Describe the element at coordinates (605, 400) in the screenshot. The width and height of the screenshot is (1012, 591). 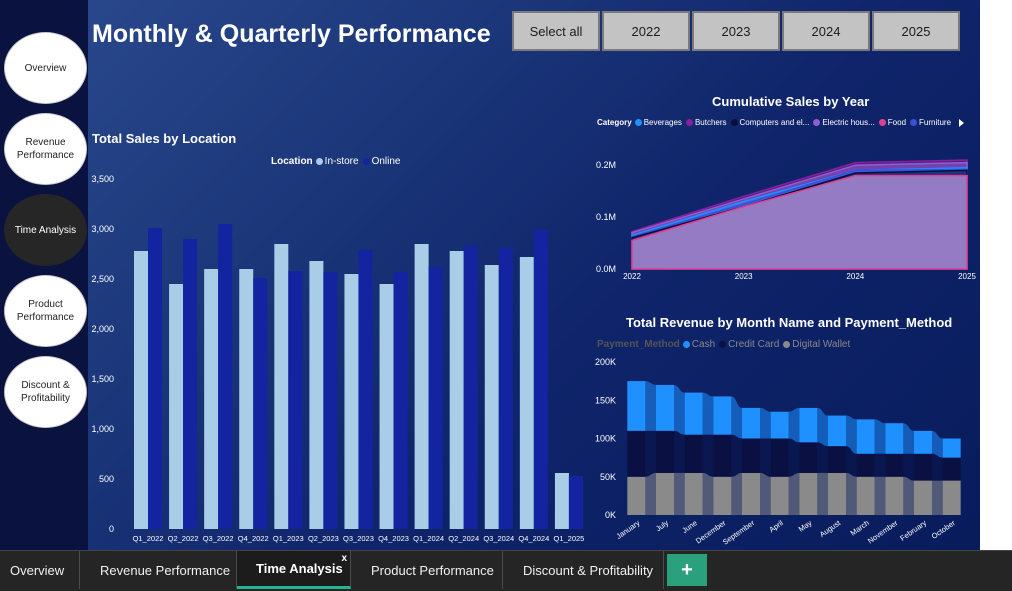
I see `y-tick-label: 150K` at that location.